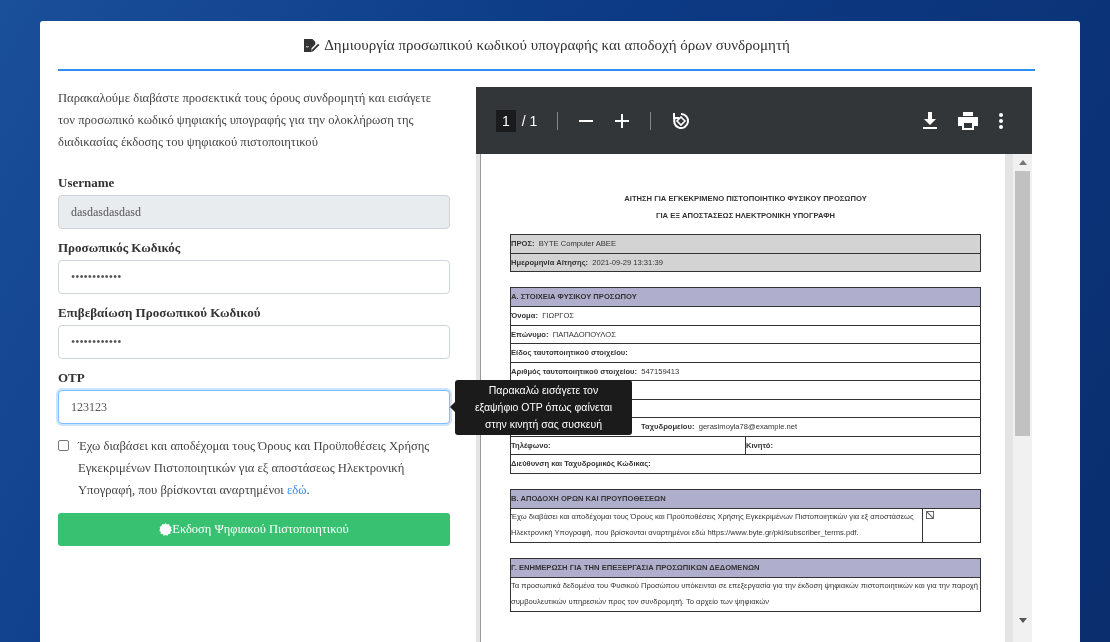  I want to click on terms-text: Έχω διαβάσει και αποδέχομαι τους Όρους και Προϋποθέσεις Χρήσης Εγκεκριμένων Πιστοποιητικών για εξ αποστάσεως Ηλεκτρονική Υπογραφή, που βρίσκονται αναρτημένοι εδώ., so click(254, 468).